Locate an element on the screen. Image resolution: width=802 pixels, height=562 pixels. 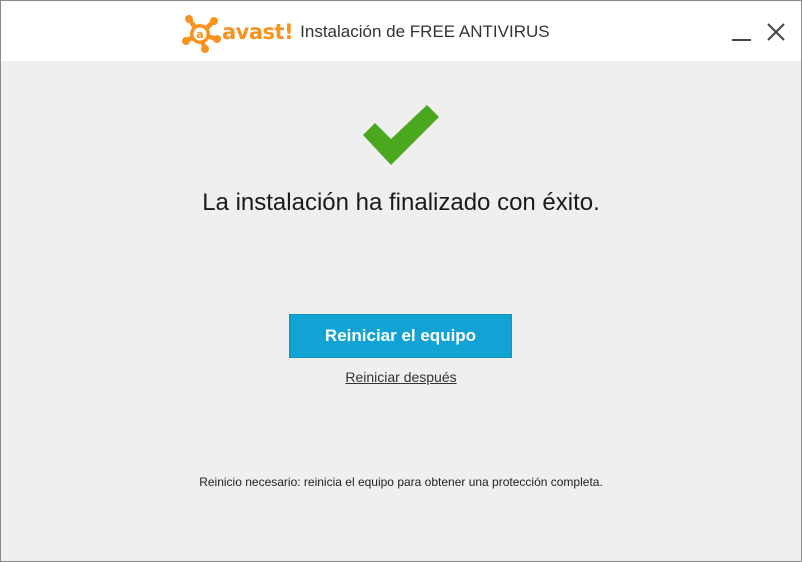
title-bar: a avast! Instalación de FREE ANTIVIRUS is located at coordinates (401, 31).